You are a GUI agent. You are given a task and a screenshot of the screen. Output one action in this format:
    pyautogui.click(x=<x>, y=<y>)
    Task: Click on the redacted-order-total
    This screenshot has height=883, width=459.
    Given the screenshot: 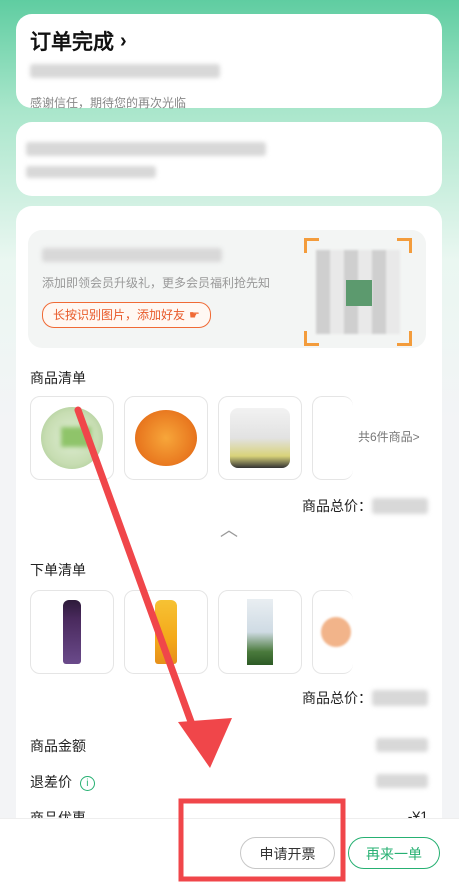 What is the action you would take?
    pyautogui.click(x=400, y=698)
    